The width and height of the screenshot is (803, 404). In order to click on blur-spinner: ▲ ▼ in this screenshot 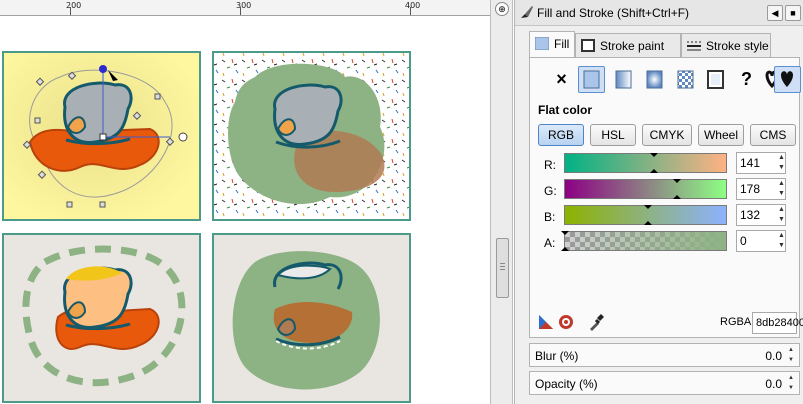, I will do `click(791, 355)`.